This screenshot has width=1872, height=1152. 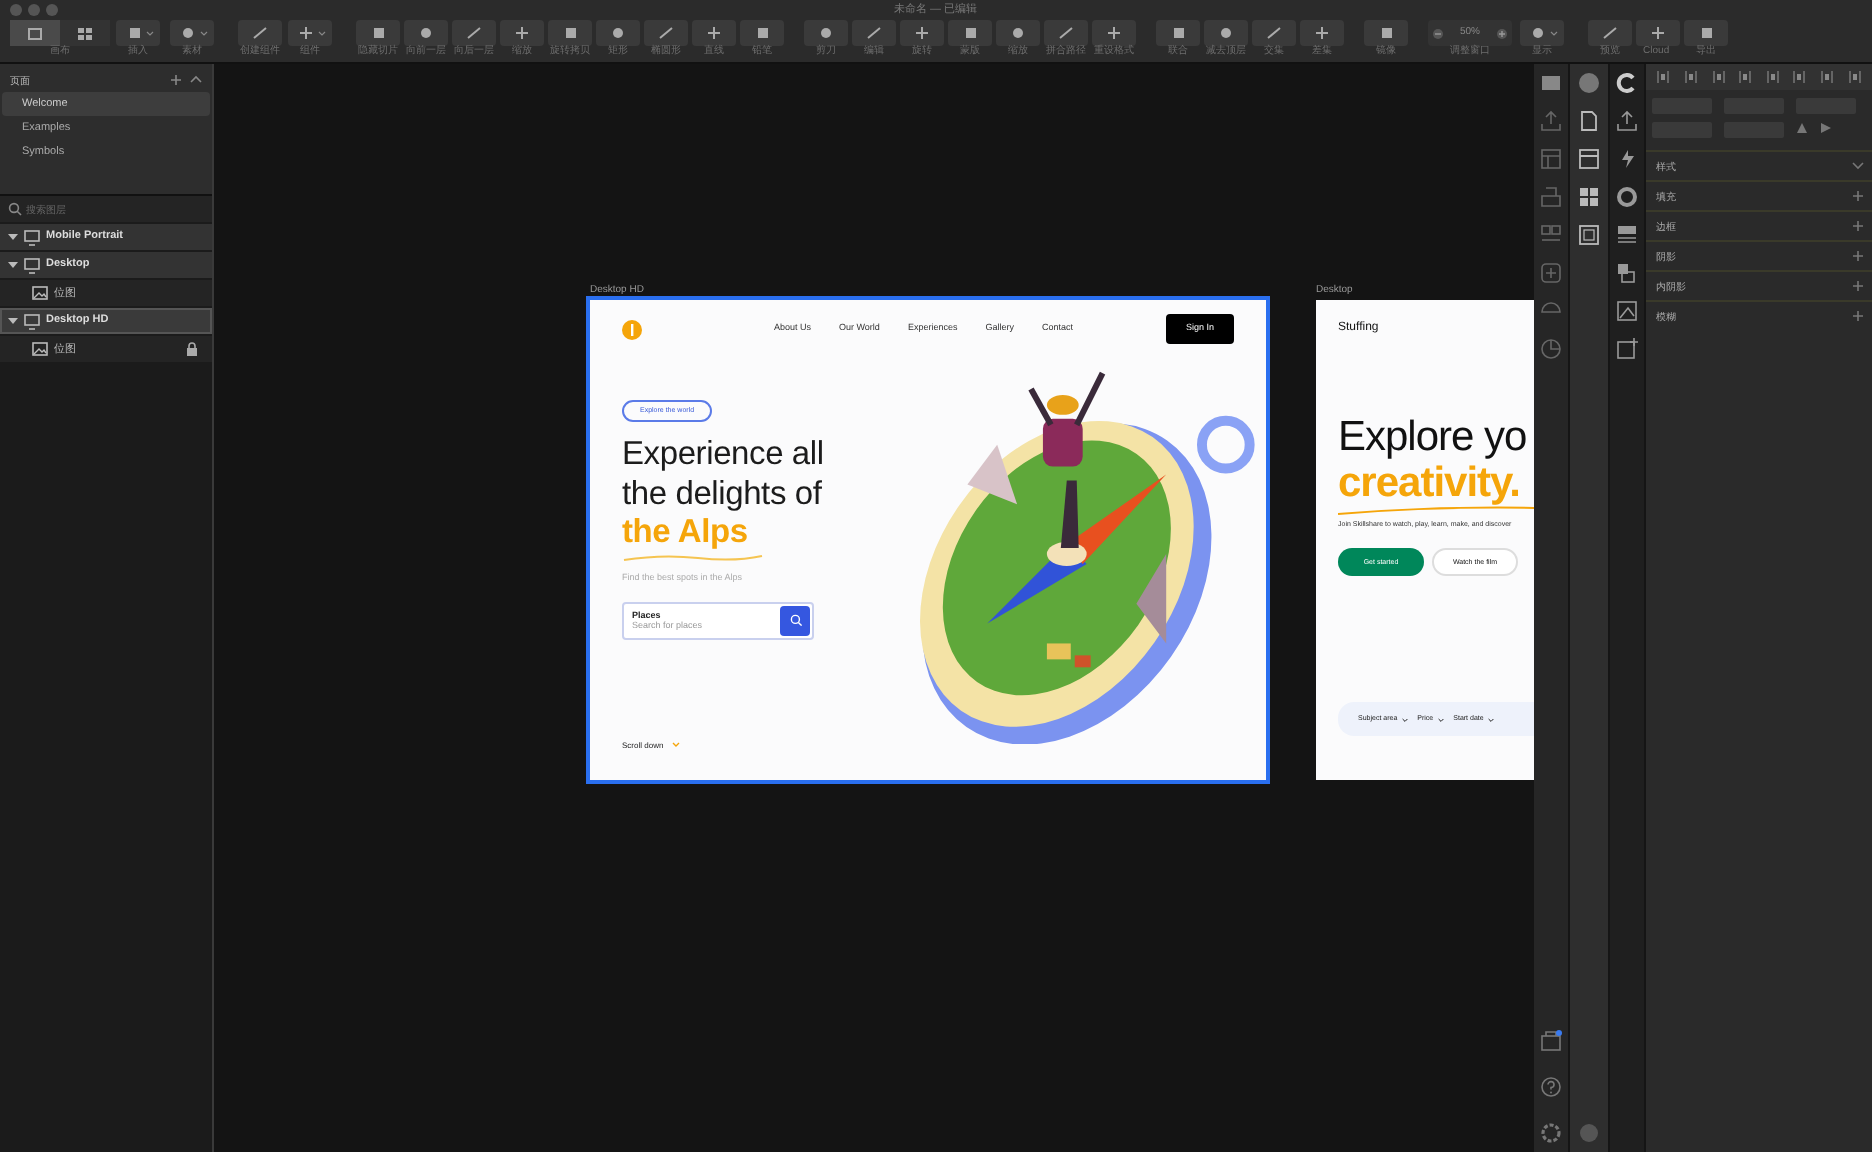 I want to click on layers-icon, so click(x=1627, y=273).